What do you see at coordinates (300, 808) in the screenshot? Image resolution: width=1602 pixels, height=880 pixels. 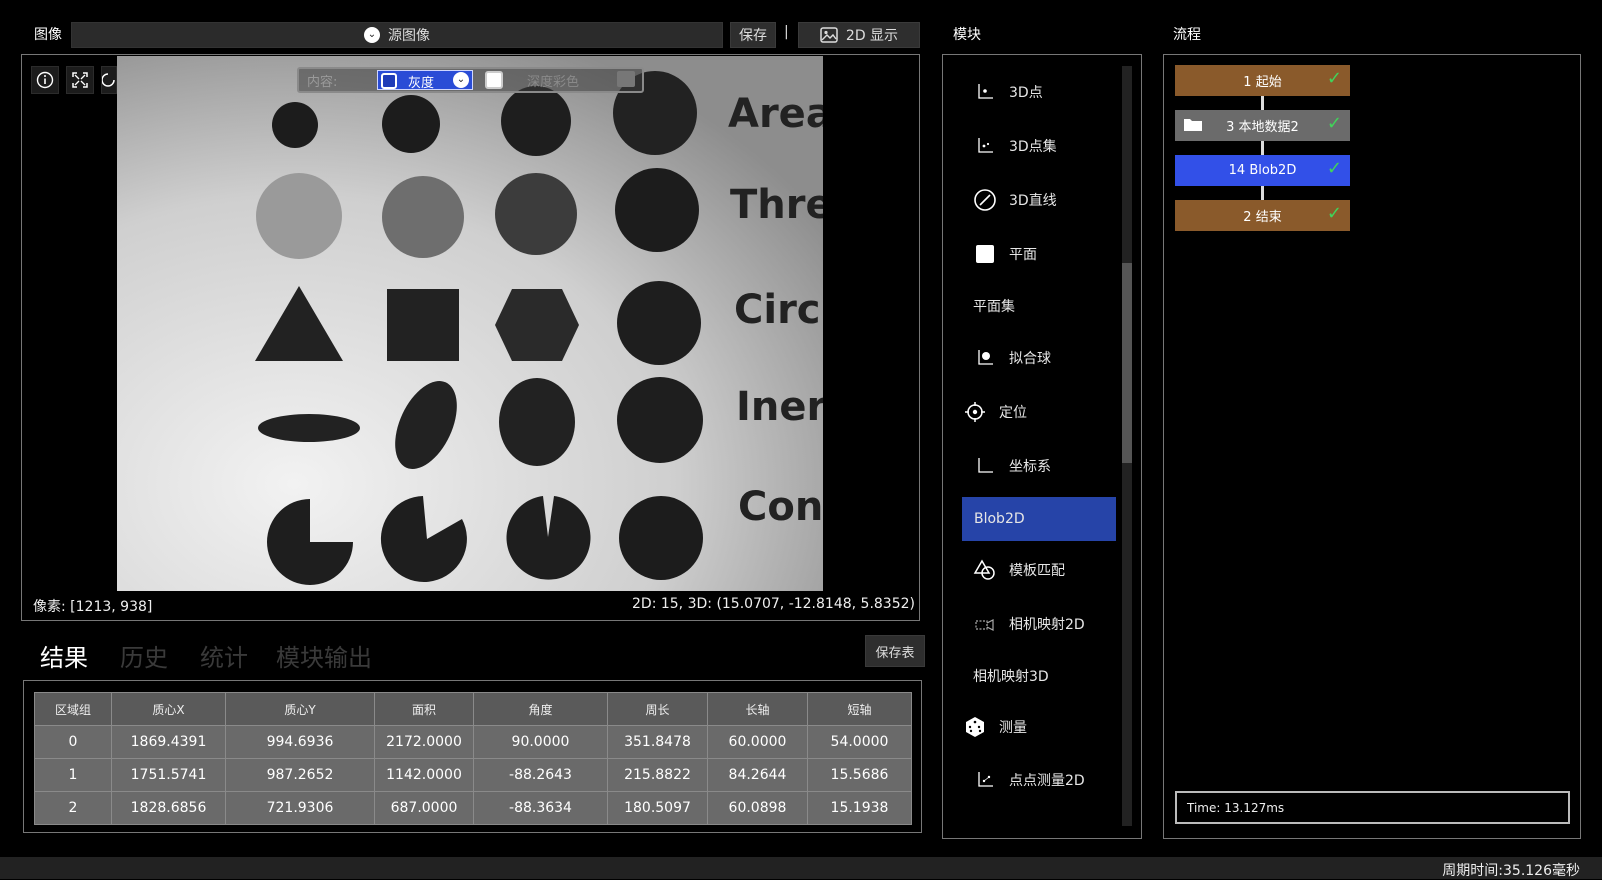 I see `table-cell: 721.9306` at bounding box center [300, 808].